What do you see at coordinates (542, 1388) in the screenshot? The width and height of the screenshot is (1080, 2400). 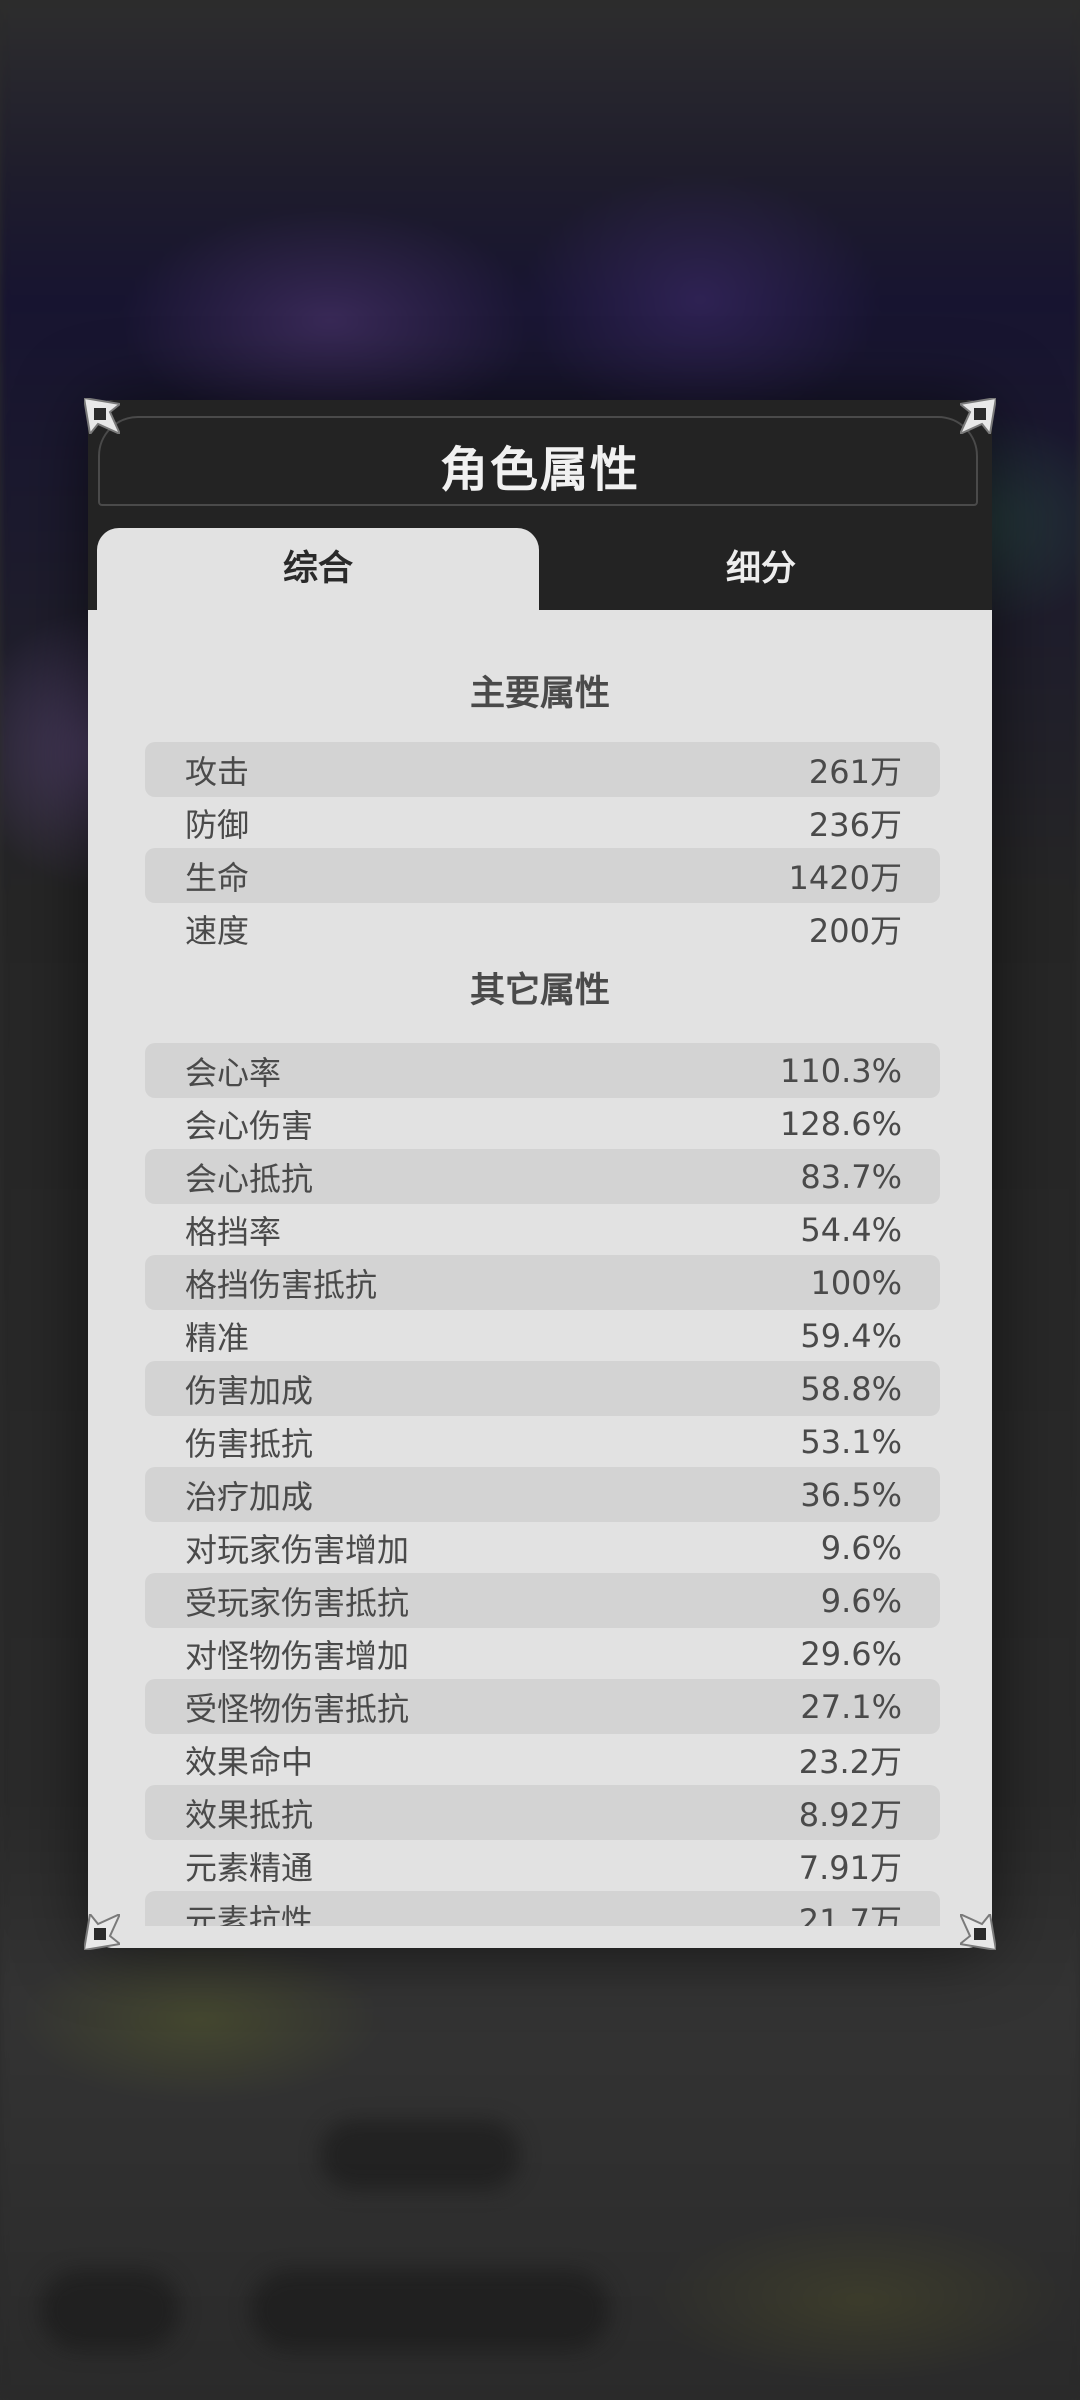 I see `stat-row: 伤害加成 58.8%` at bounding box center [542, 1388].